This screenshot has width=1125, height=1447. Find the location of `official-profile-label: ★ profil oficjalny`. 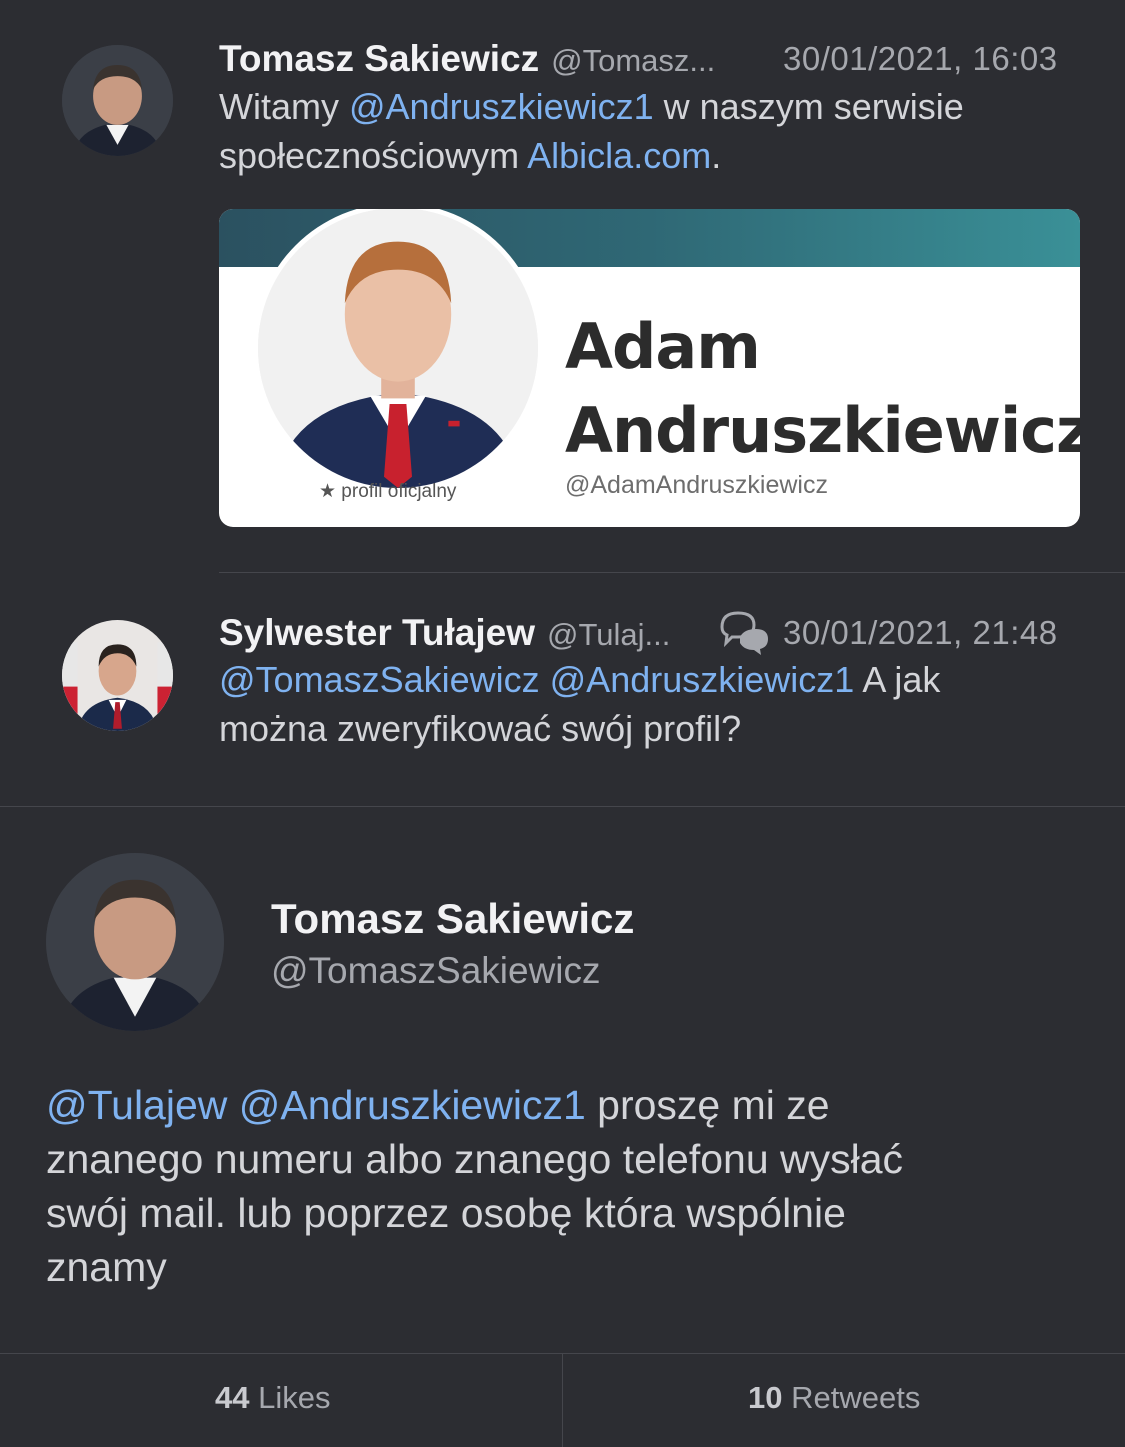

official-profile-label: ★ profil oficjalny is located at coordinates (388, 491).